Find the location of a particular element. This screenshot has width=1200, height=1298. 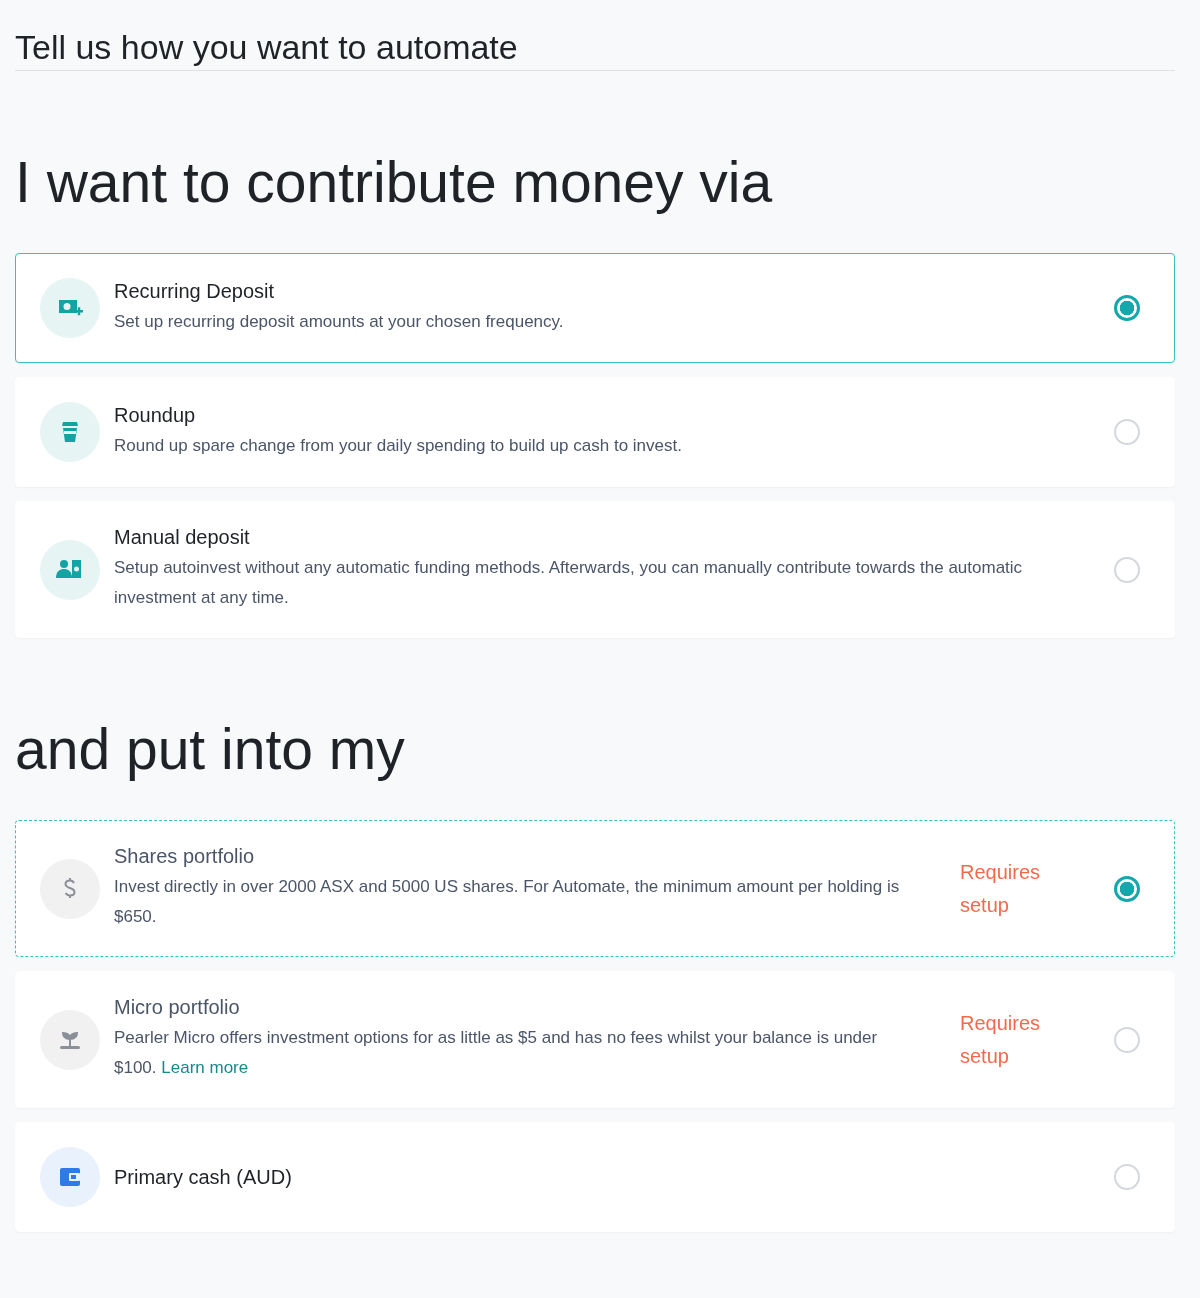

option-title: Shares portfolio is located at coordinates (185, 856).